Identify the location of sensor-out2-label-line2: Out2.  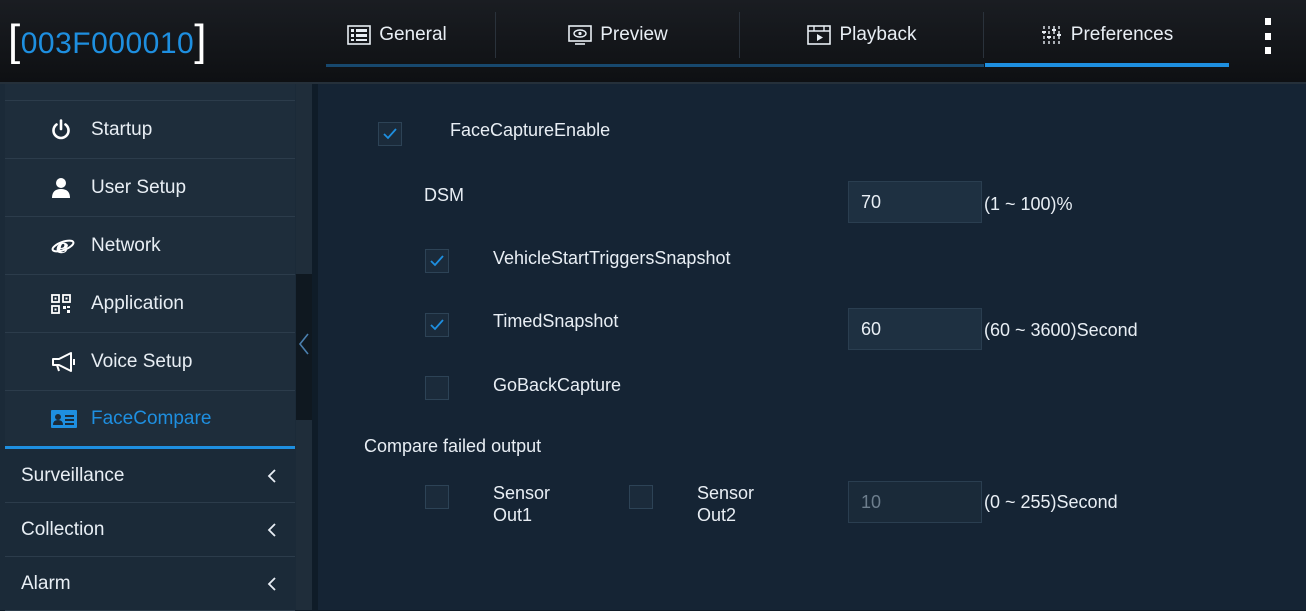
(717, 515).